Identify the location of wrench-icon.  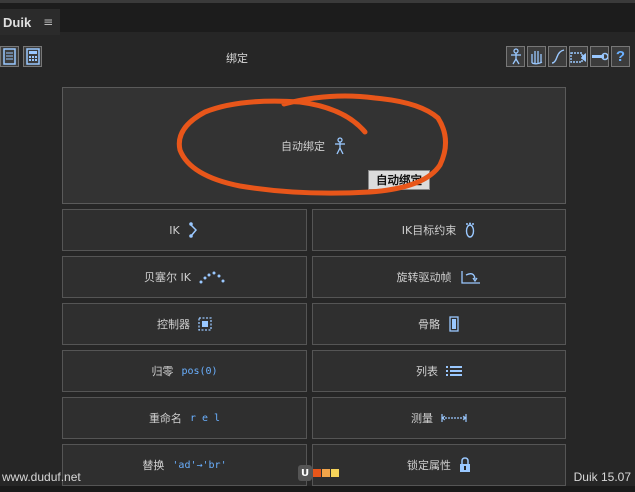
(599, 56).